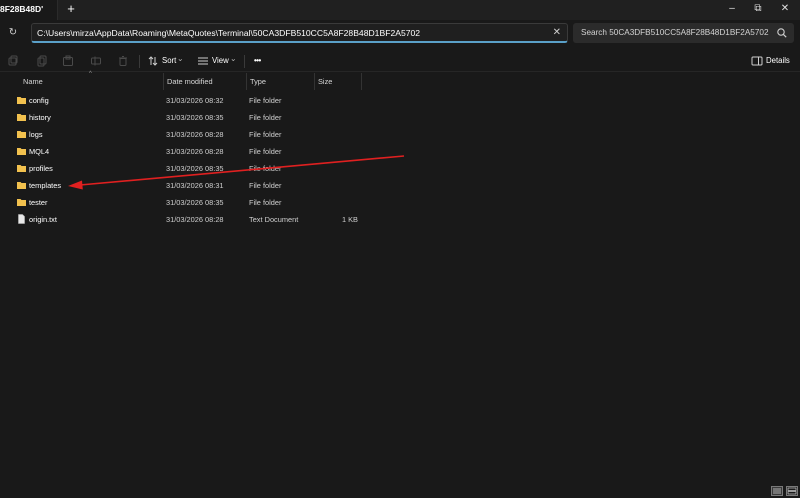 The image size is (800, 498). Describe the element at coordinates (258, 81) in the screenshot. I see `column-header-type: Type` at that location.